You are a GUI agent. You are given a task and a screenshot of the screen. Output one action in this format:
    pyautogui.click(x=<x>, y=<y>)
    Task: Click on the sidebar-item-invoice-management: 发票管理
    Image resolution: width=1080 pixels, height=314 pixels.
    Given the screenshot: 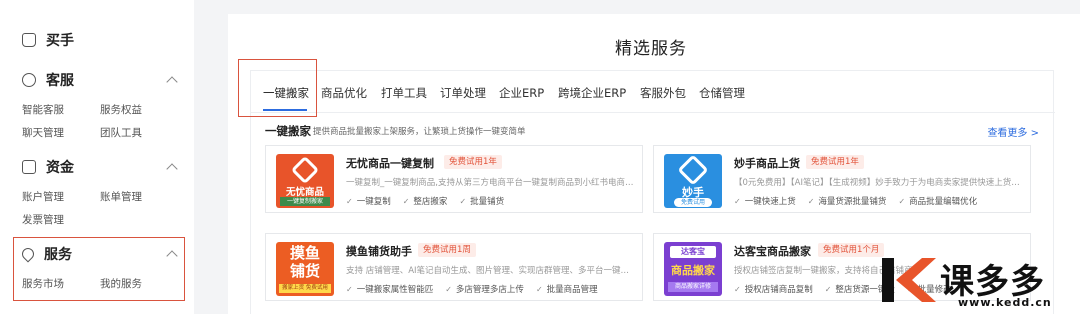 What is the action you would take?
    pyautogui.click(x=43, y=219)
    